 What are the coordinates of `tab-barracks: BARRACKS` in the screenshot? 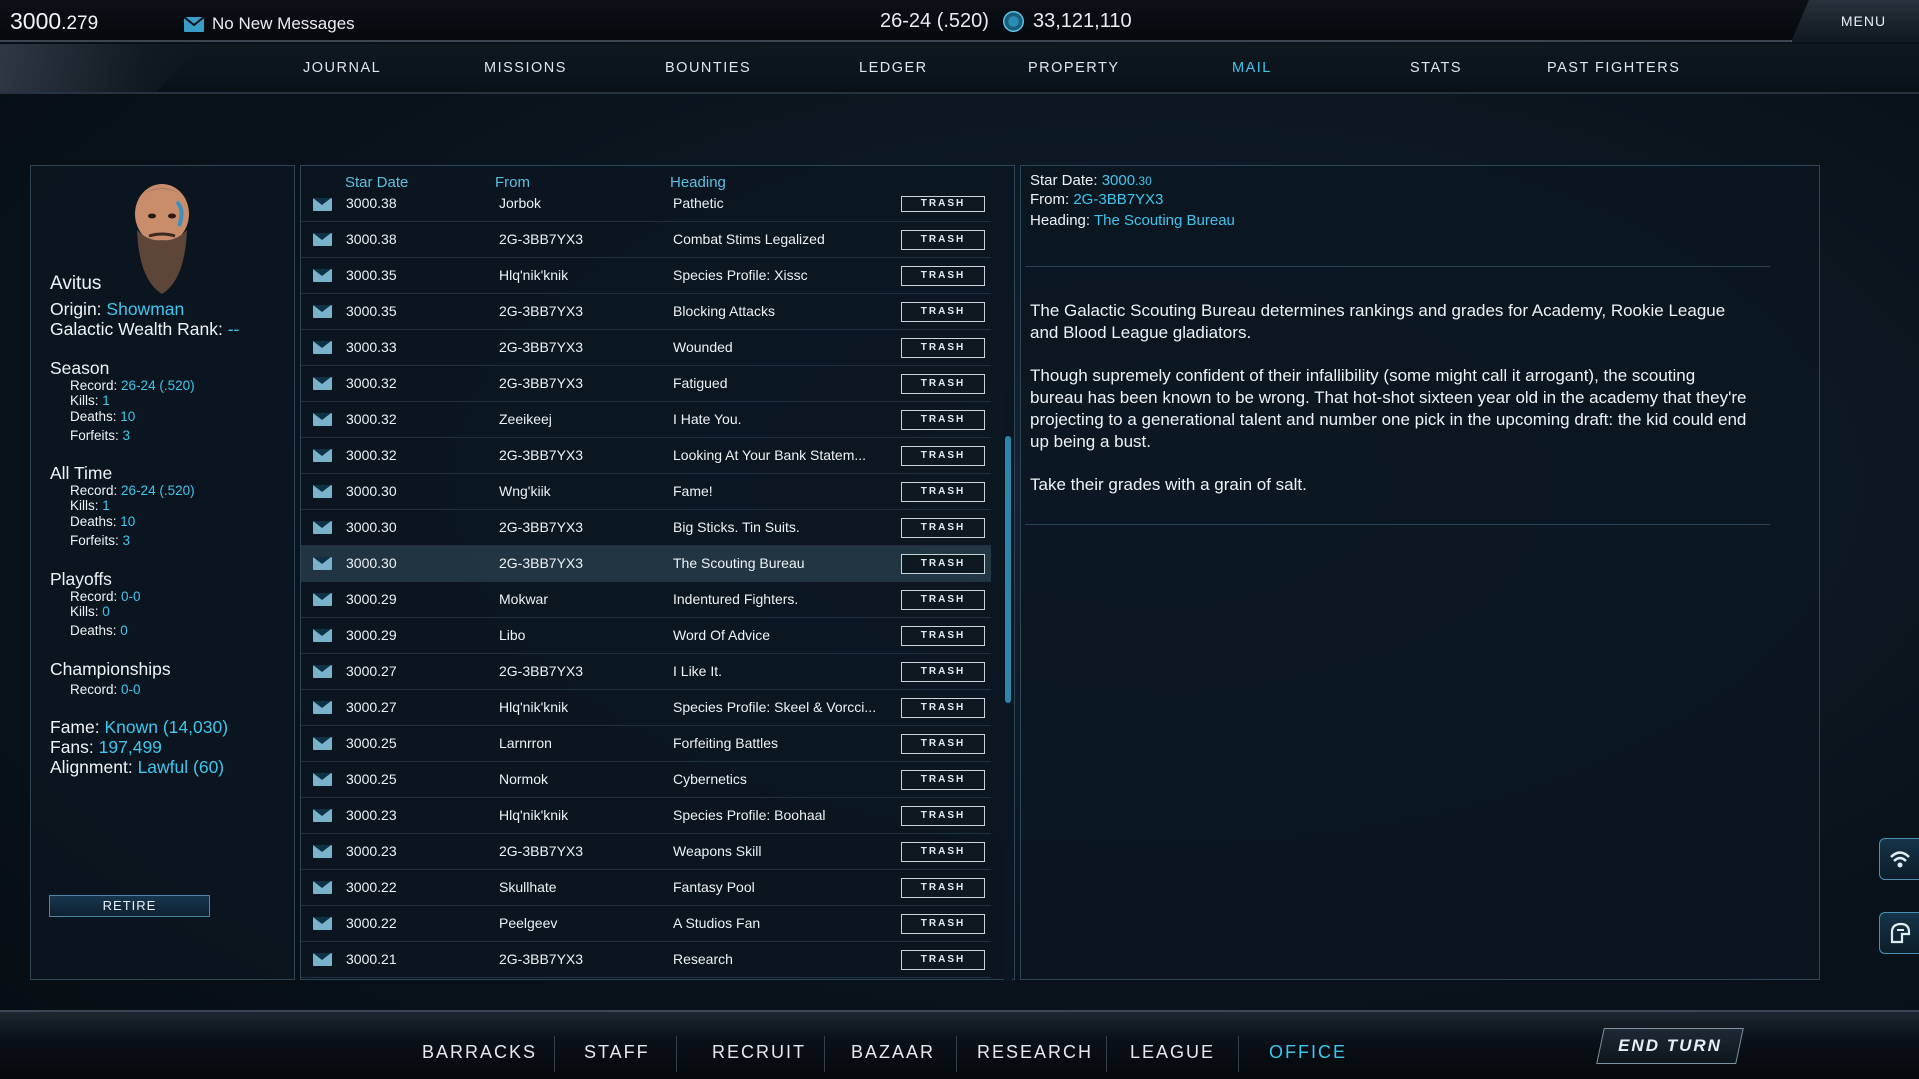 It's located at (479, 1052).